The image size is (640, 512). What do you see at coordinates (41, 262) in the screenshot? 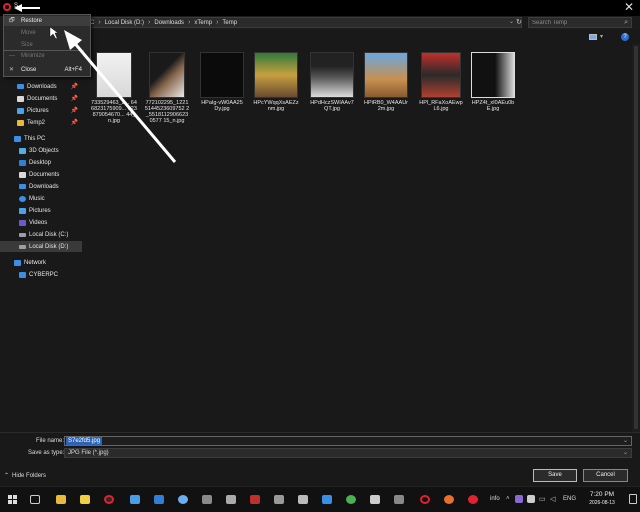
I see `sidebar-item-network: Network` at bounding box center [41, 262].